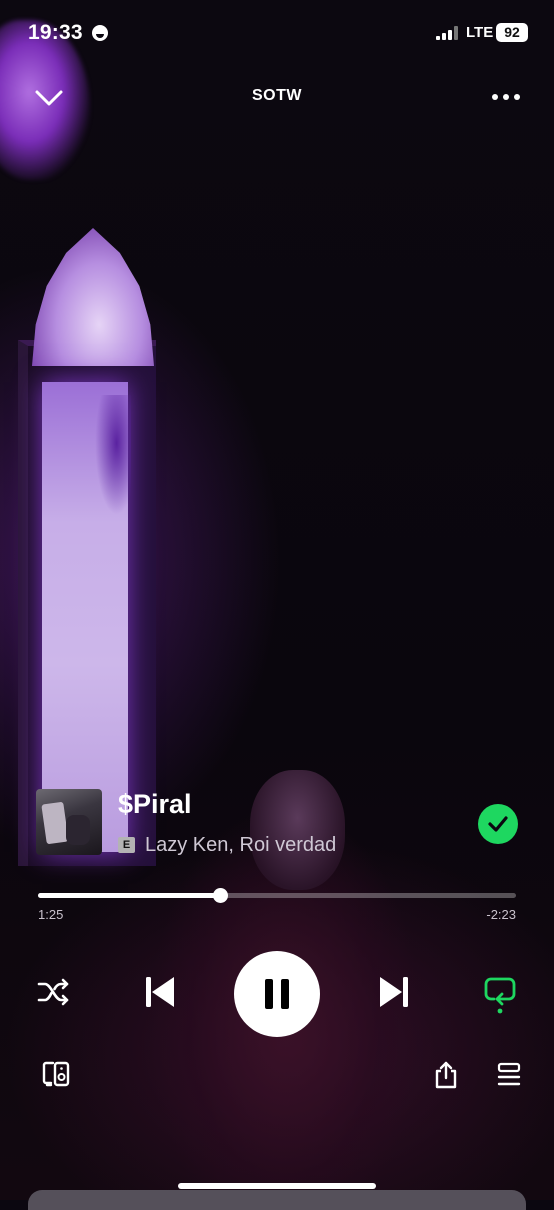  I want to click on playback-controls, so click(277, 993).